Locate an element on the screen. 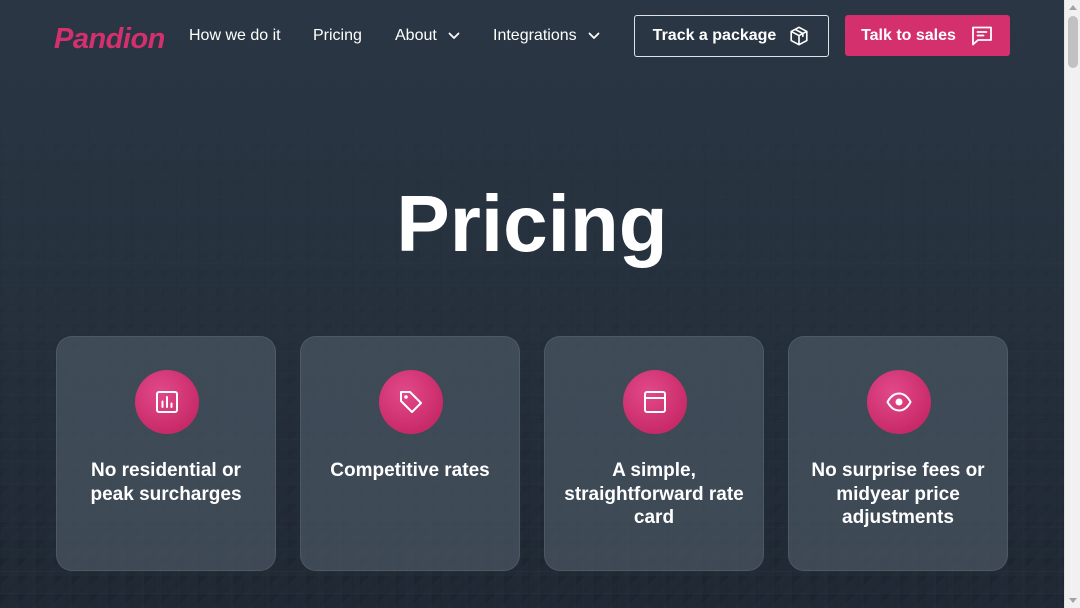 This screenshot has width=1080, height=608. chat-icon is located at coordinates (982, 35).